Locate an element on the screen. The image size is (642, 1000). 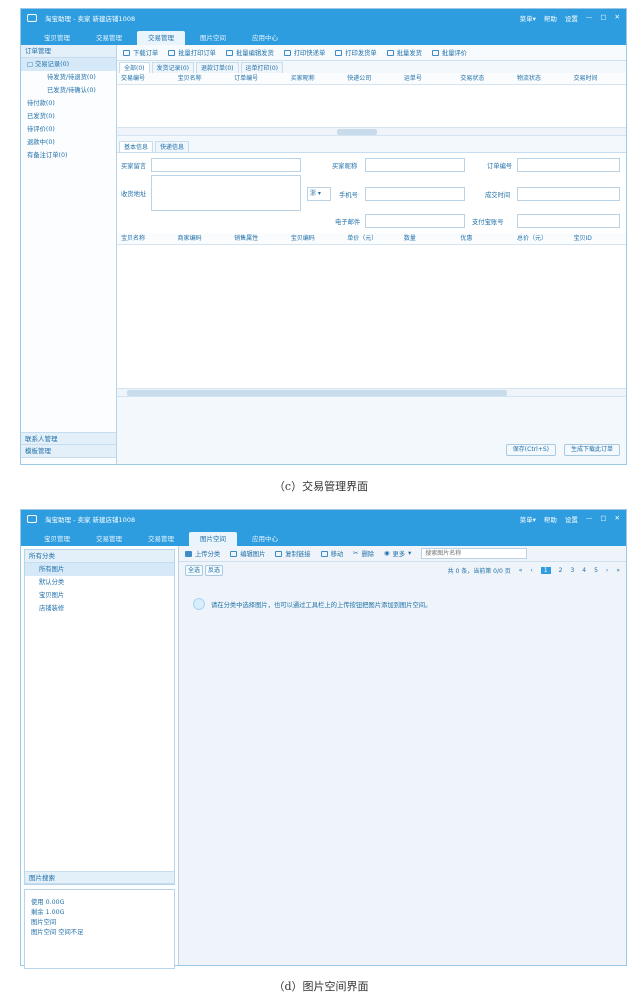
save-button: 保存(Ctrl+S) is located at coordinates (530, 450).